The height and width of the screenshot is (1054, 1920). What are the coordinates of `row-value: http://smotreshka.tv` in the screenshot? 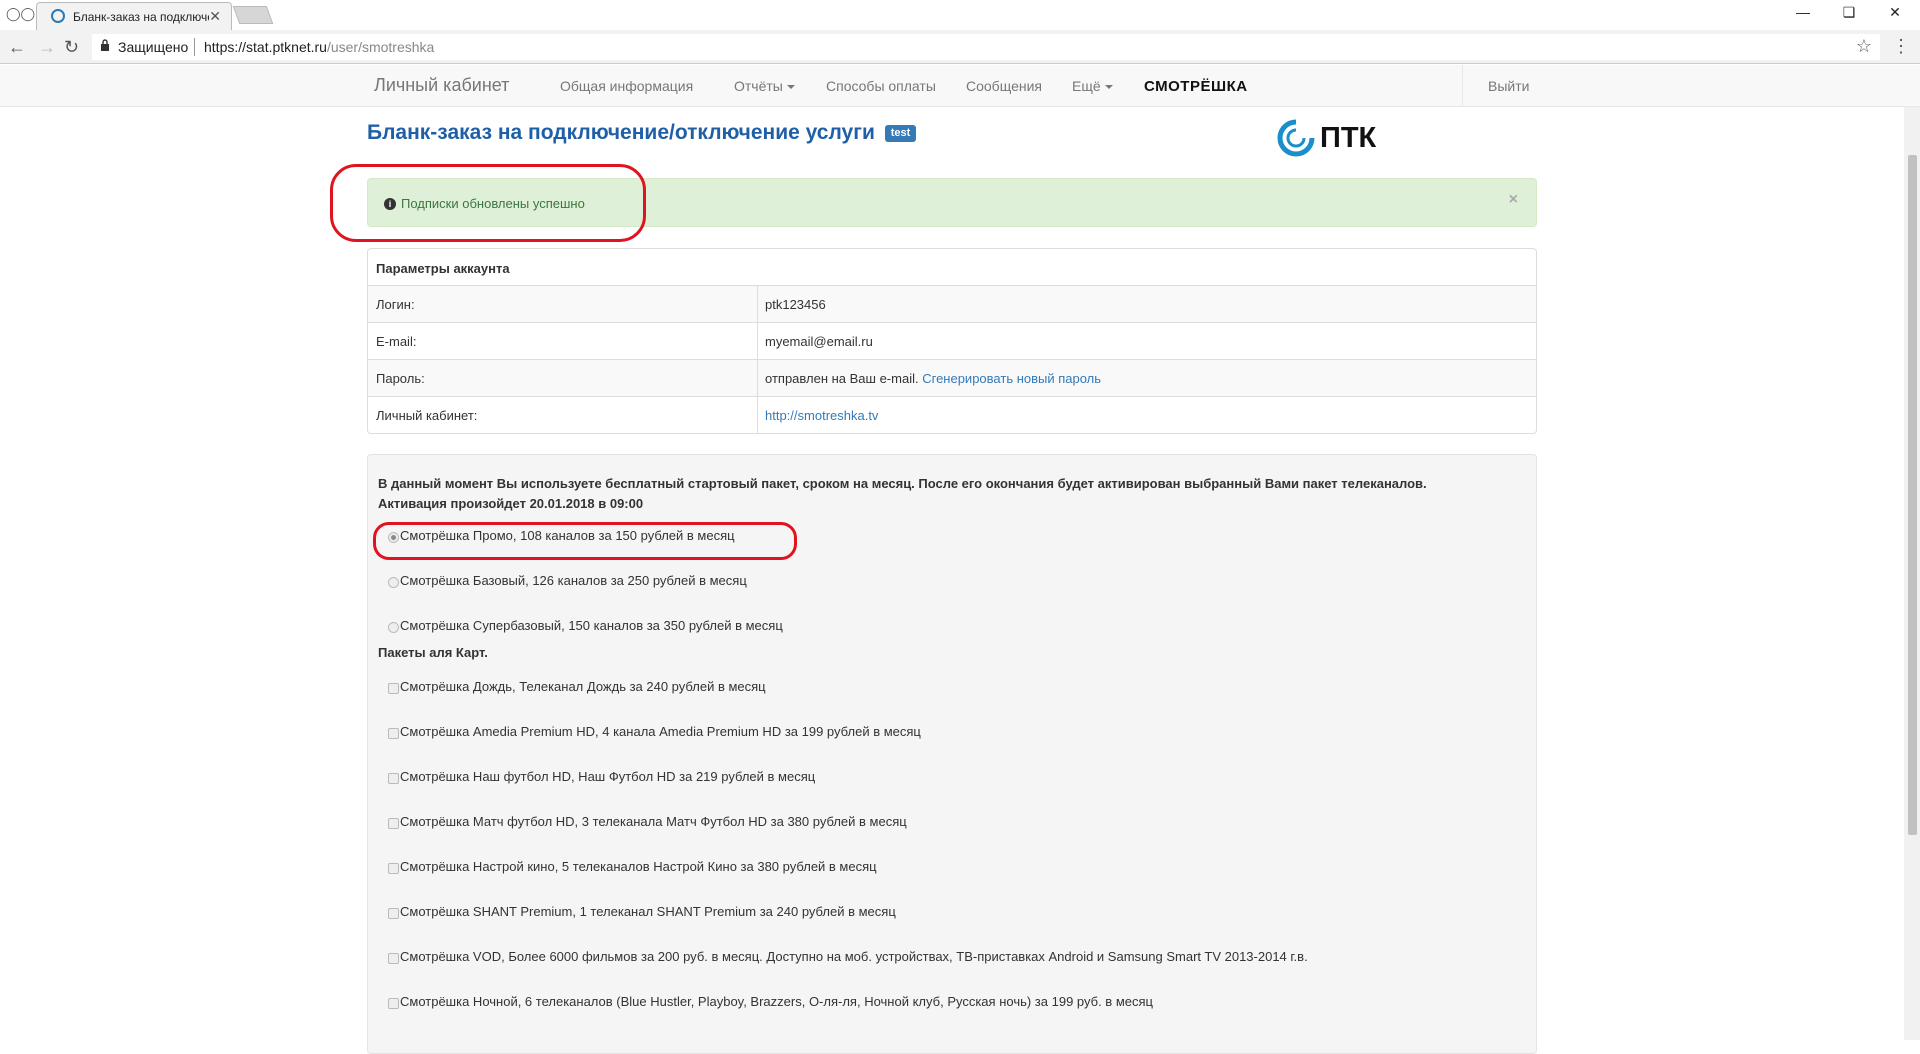 It's located at (1146, 415).